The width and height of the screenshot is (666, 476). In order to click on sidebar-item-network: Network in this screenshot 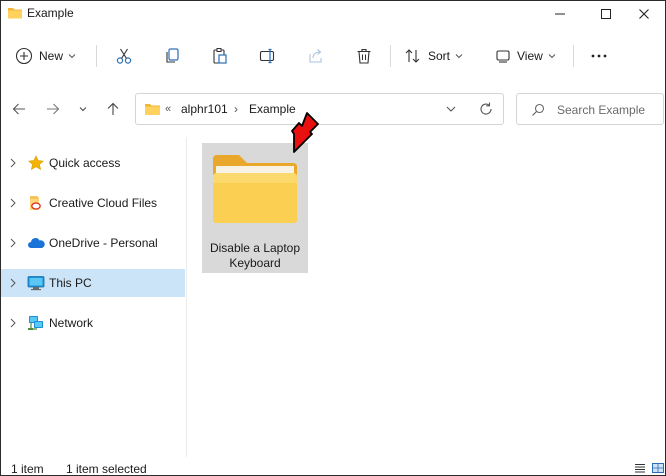, I will do `click(93, 323)`.